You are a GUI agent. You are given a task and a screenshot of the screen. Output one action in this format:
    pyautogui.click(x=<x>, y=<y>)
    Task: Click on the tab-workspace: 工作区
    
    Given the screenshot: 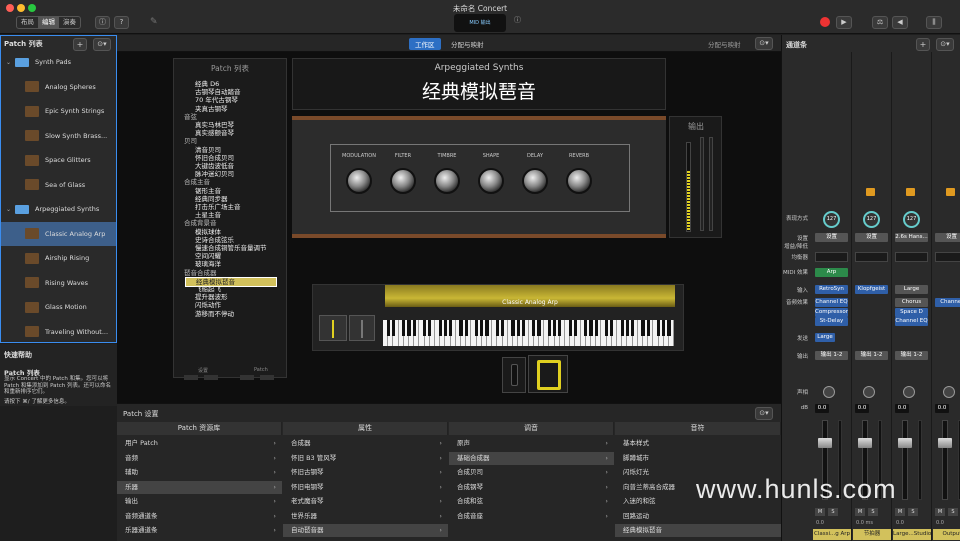 What is the action you would take?
    pyautogui.click(x=425, y=44)
    